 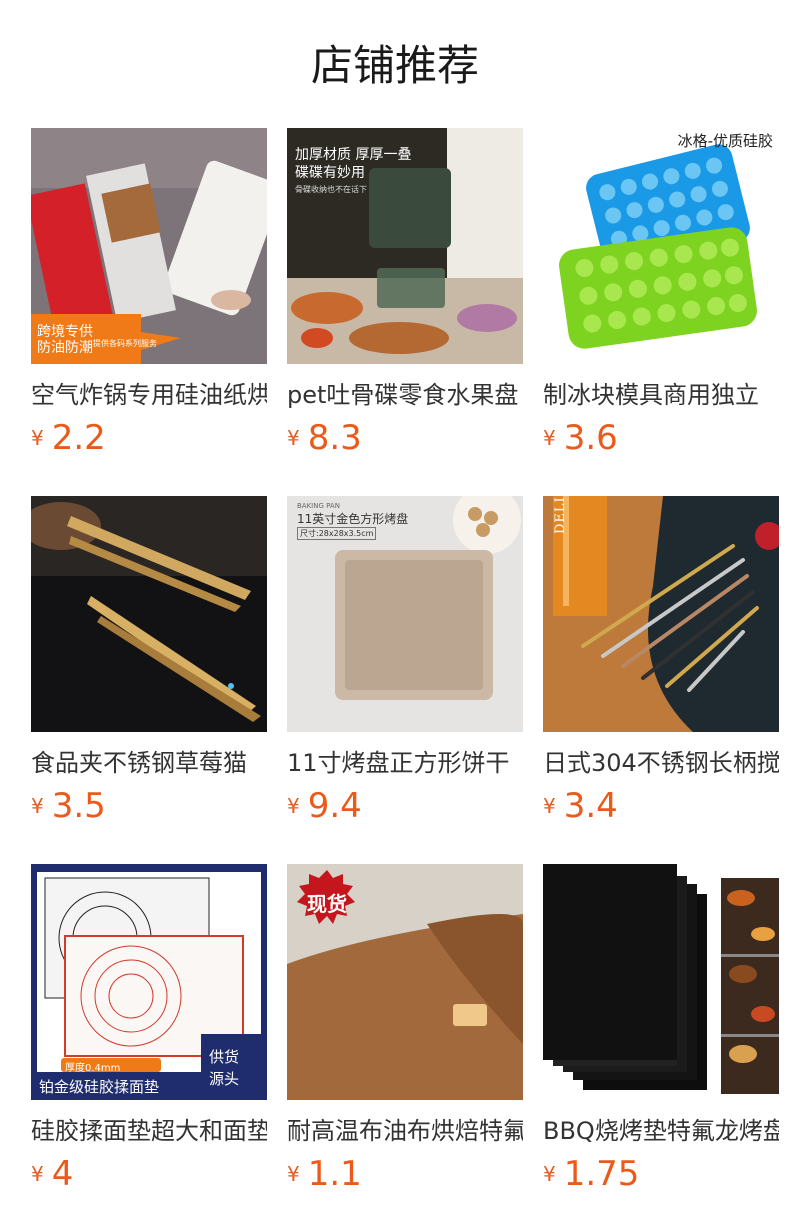 What do you see at coordinates (65, 340) in the screenshot?
I see `image-caption: 跨境专供 防油防潮` at bounding box center [65, 340].